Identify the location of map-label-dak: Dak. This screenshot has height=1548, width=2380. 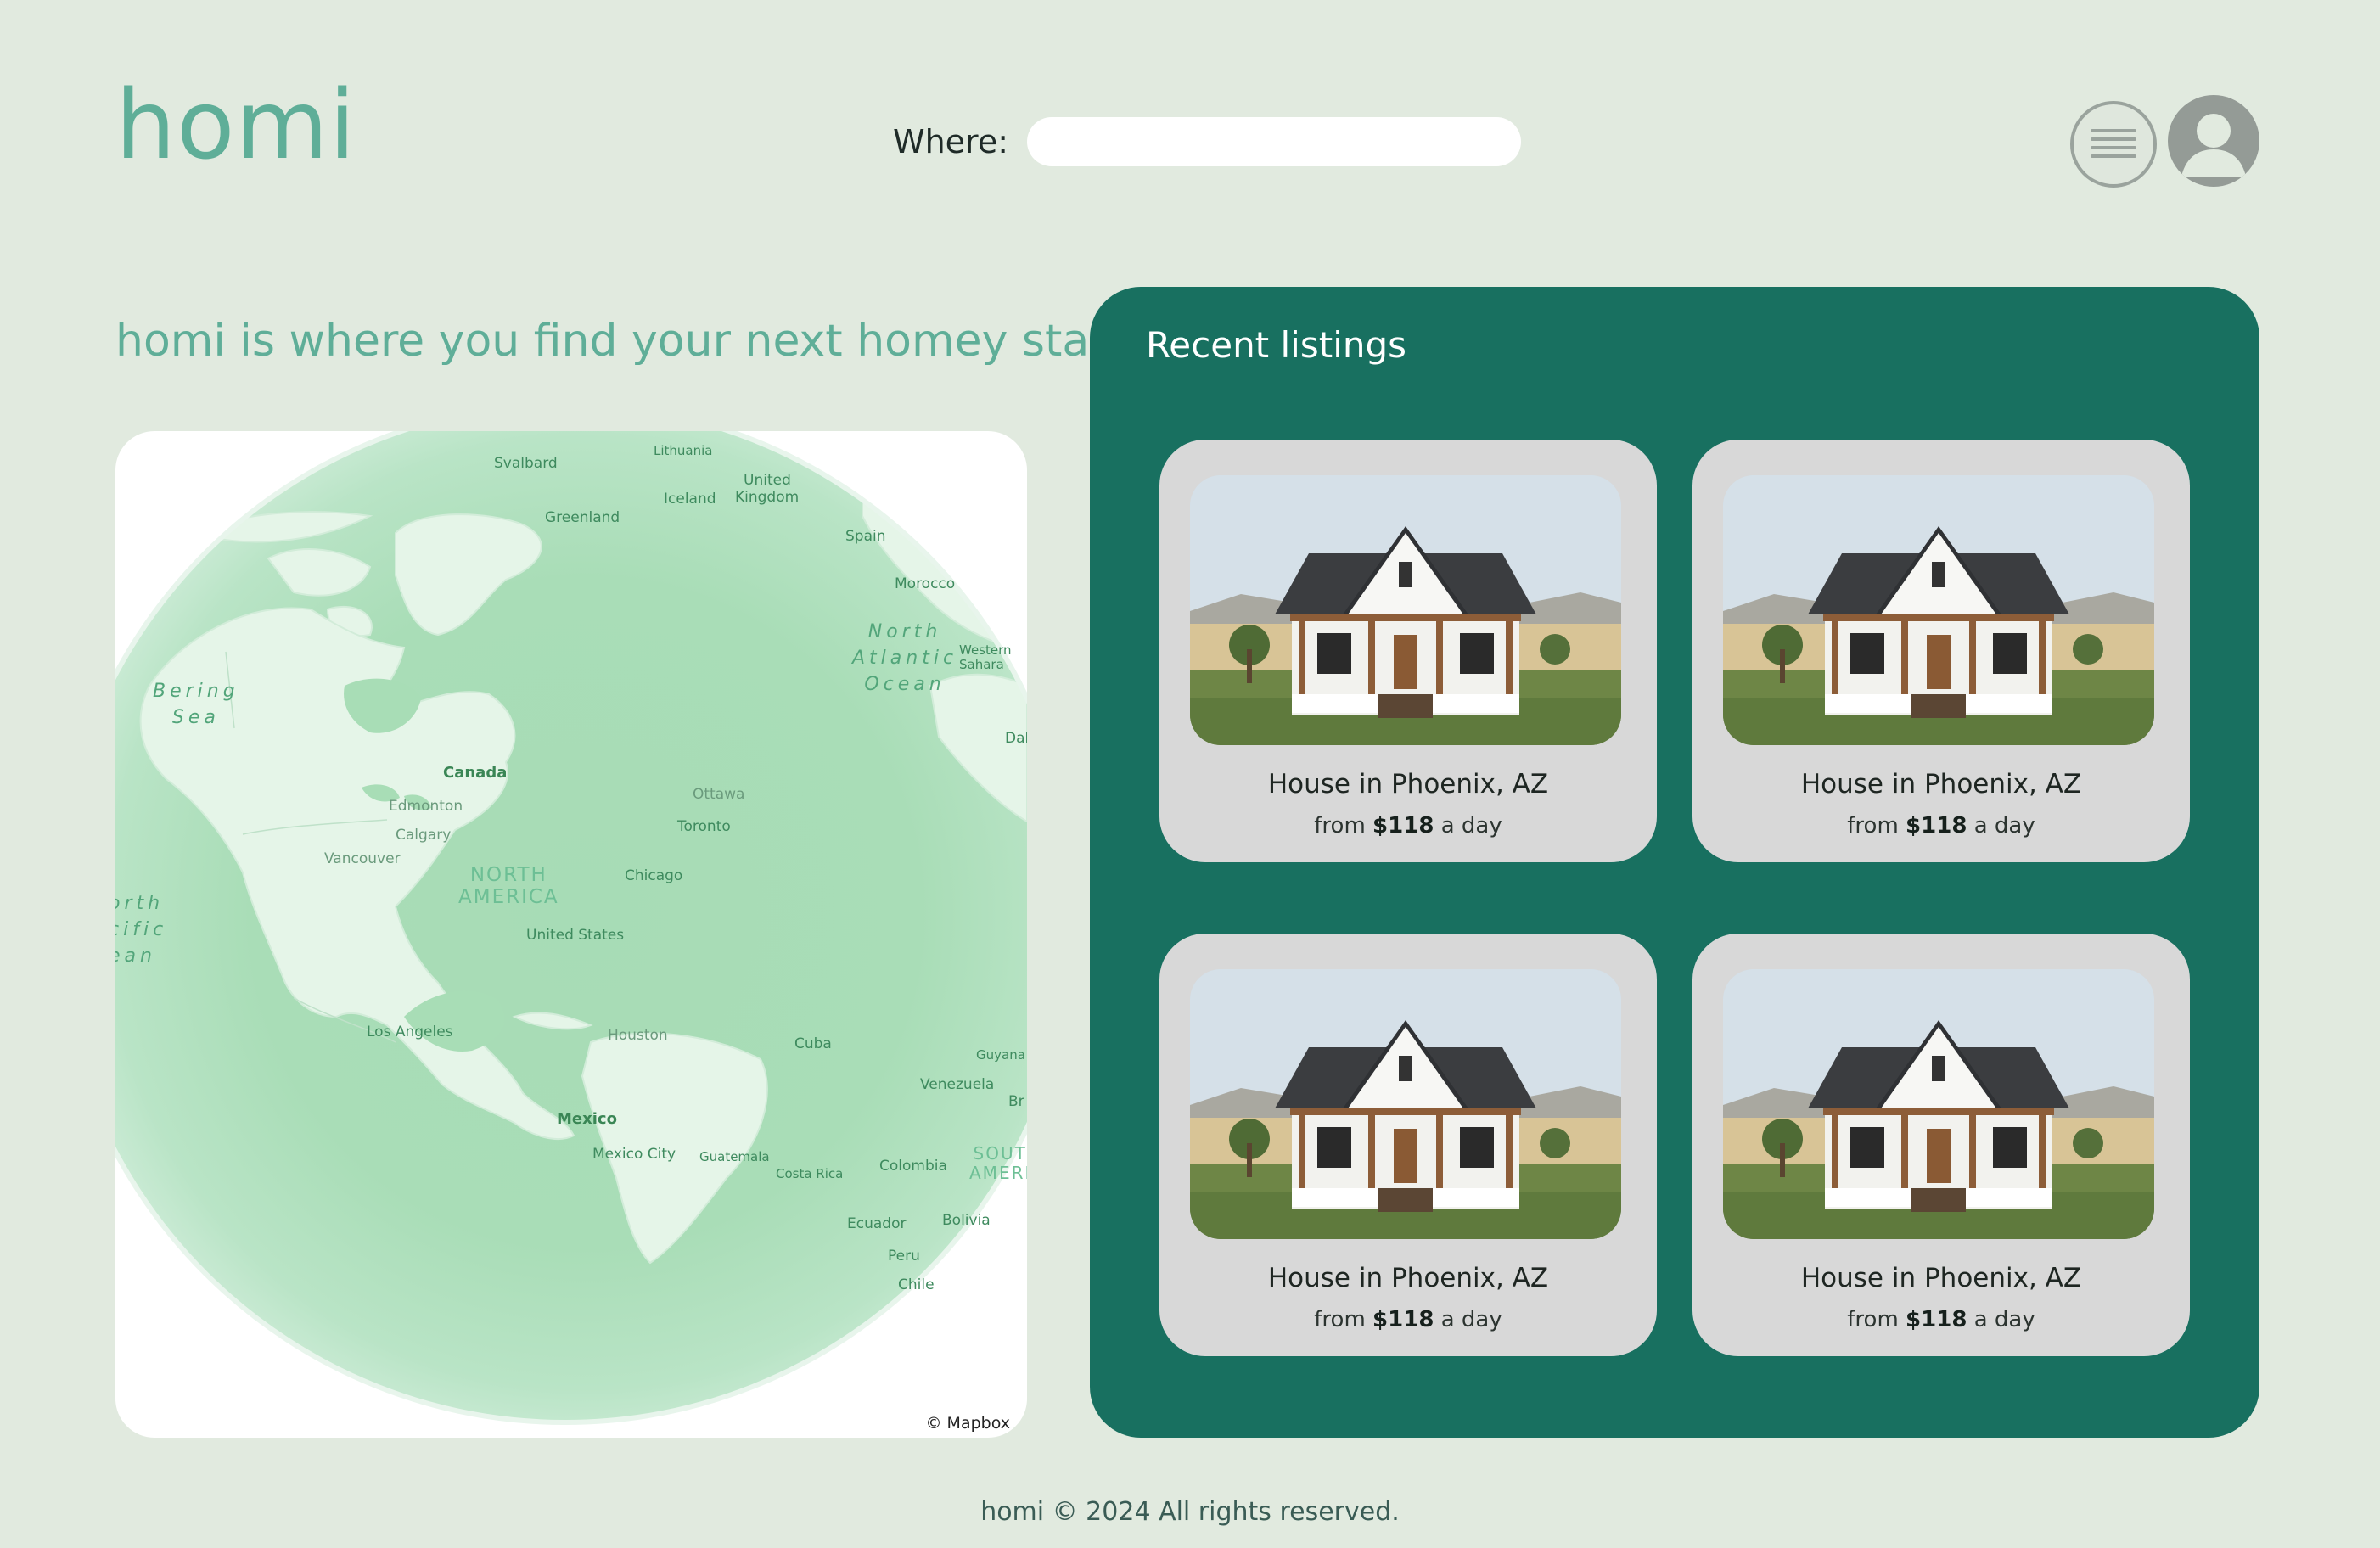
(1016, 739).